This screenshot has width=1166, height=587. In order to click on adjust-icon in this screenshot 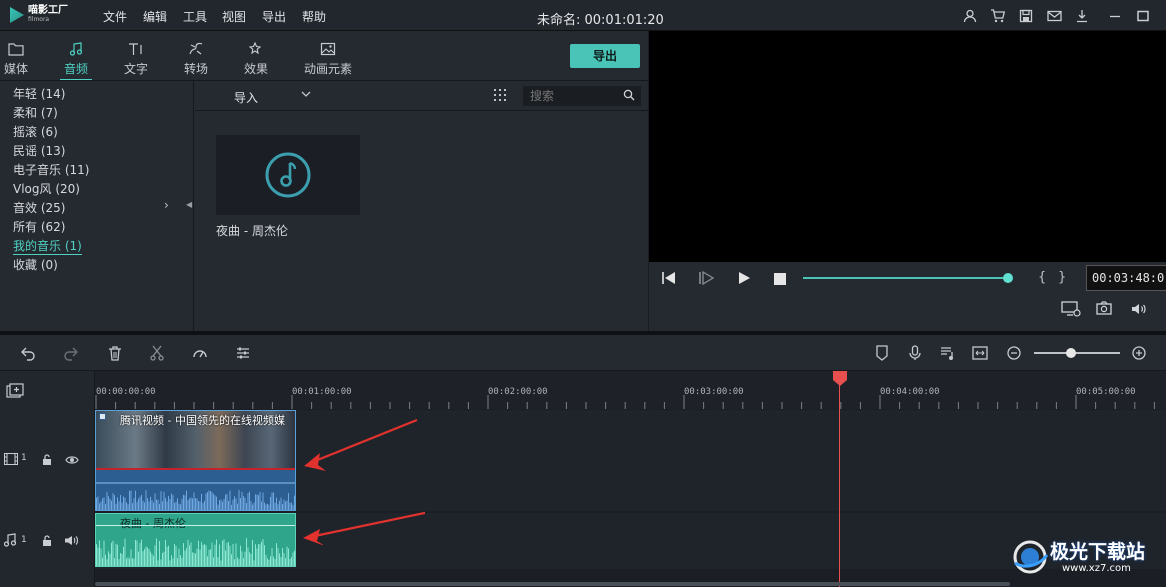, I will do `click(243, 353)`.